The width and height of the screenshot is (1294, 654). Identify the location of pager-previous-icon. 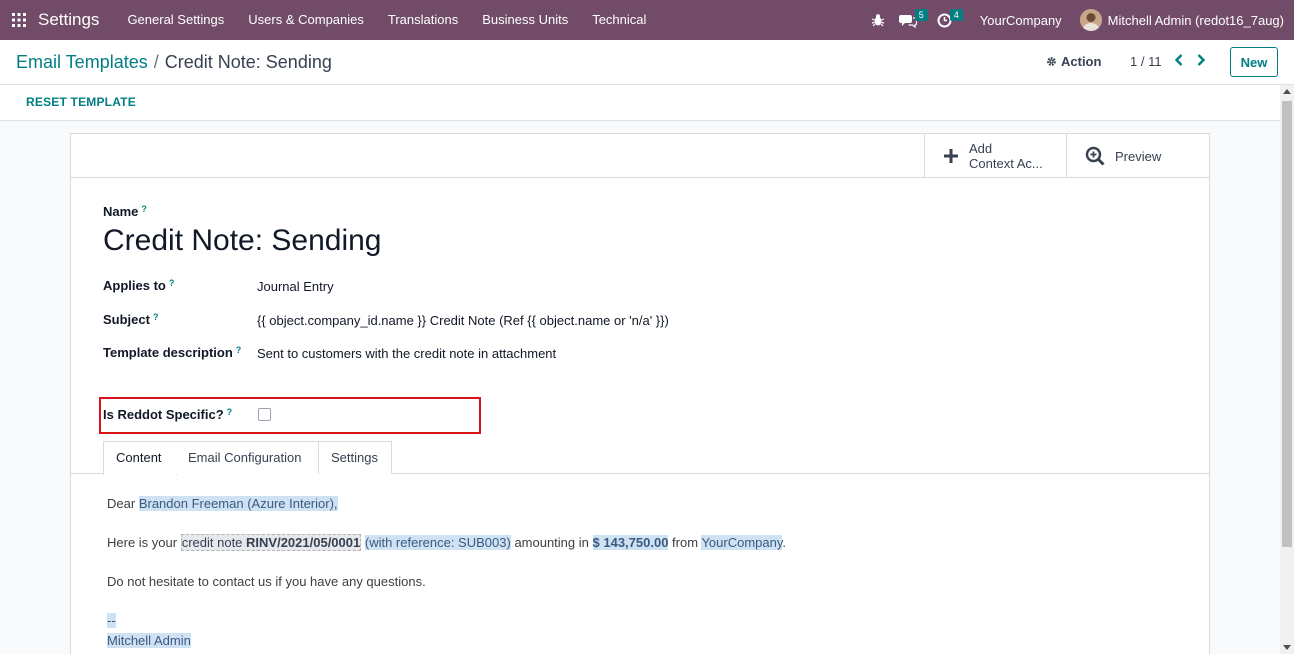
(1179, 61).